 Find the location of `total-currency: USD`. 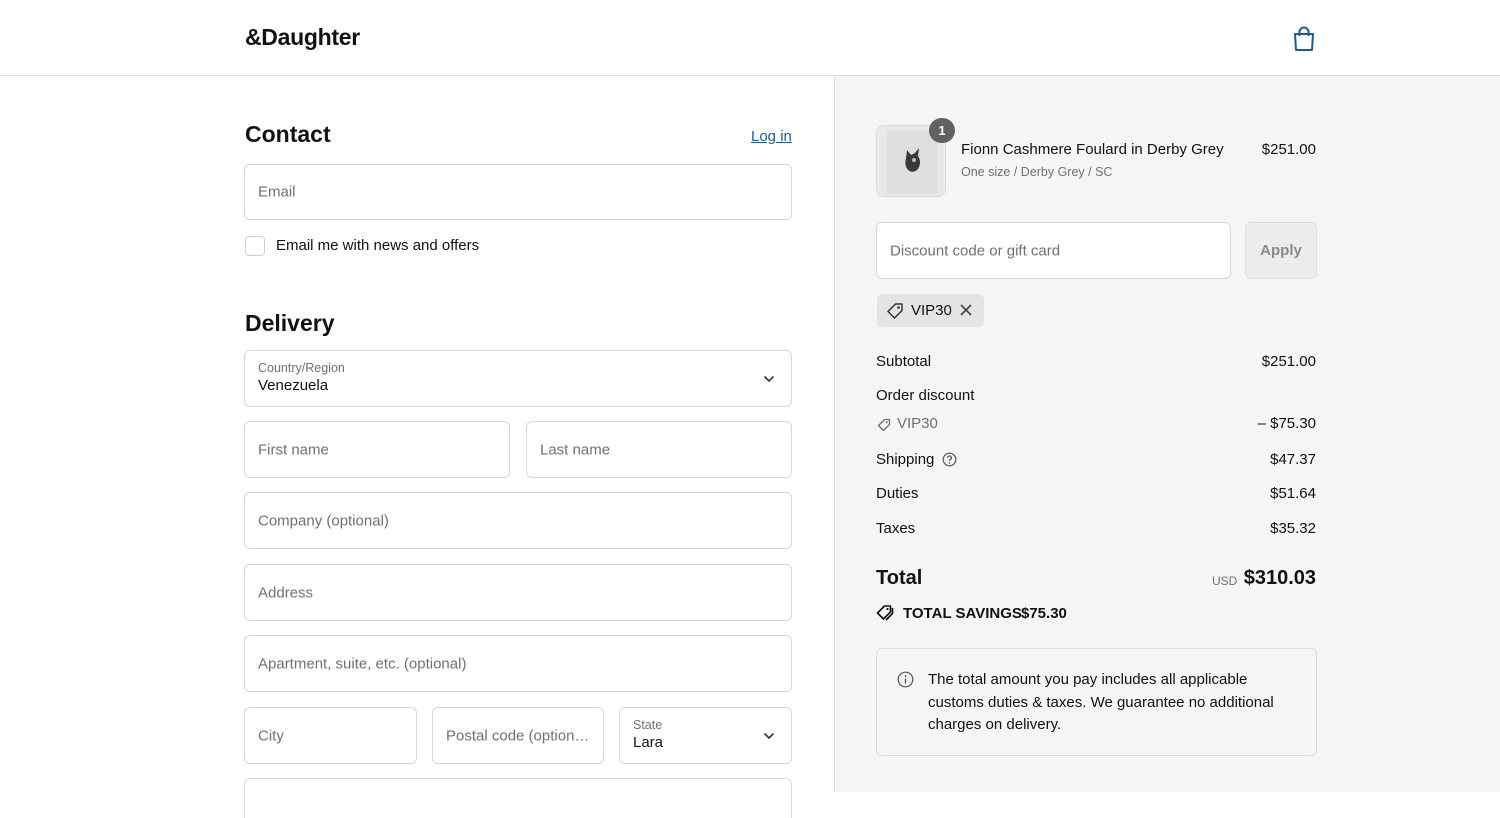

total-currency: USD is located at coordinates (1225, 581).